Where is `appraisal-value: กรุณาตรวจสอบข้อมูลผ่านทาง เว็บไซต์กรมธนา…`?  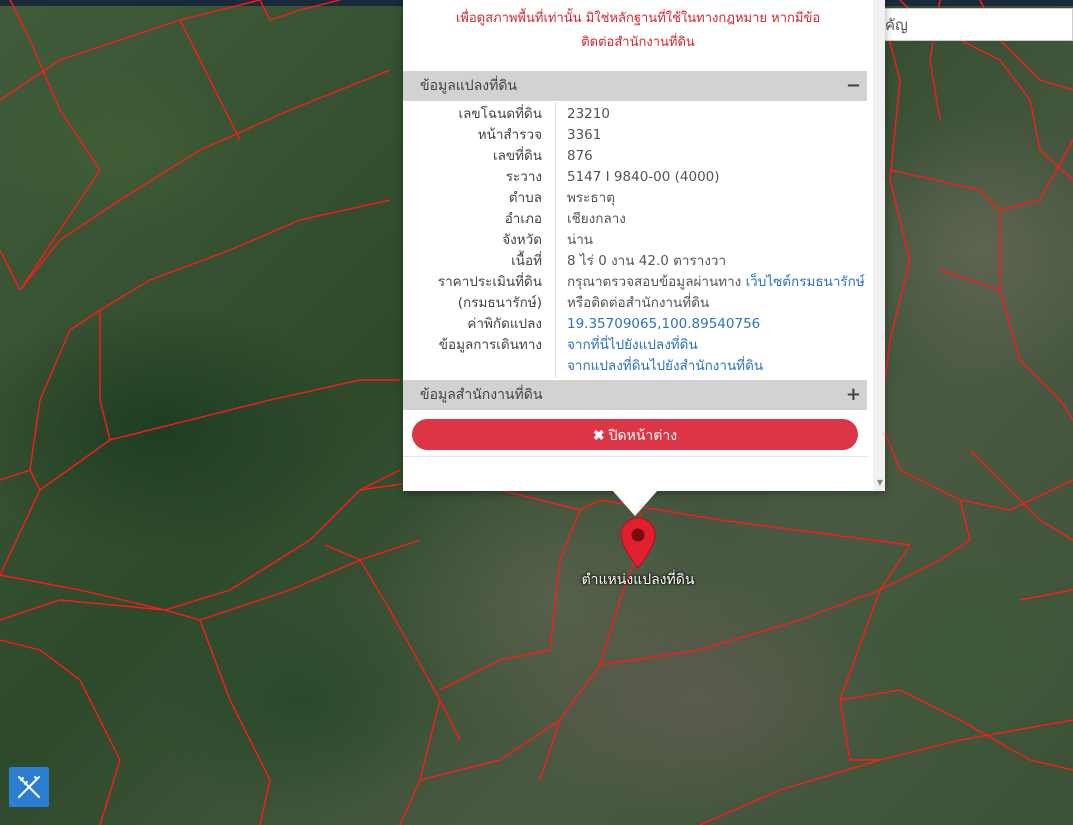 appraisal-value: กรุณาตรวจสอบข้อมูลผ่านทาง เว็บไซต์กรมธนา… is located at coordinates (716, 282).